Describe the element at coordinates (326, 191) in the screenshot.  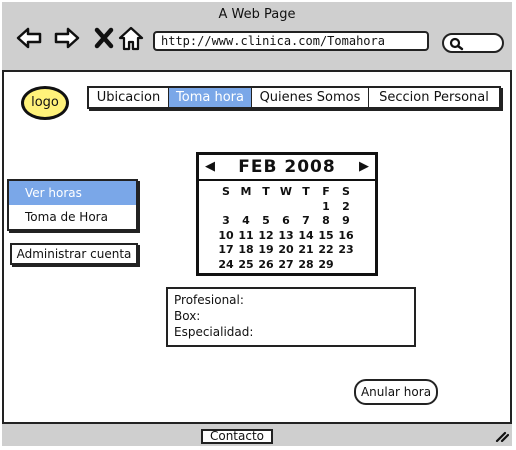
I see `calendar-weekday: F` at that location.